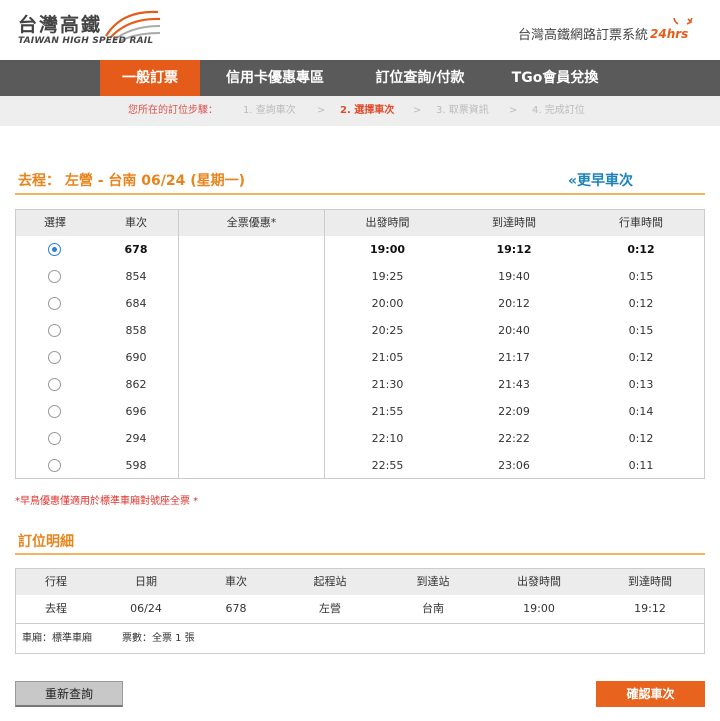 The image size is (720, 721). I want to click on logo-chinese: 台灣高鐵, so click(60, 23).